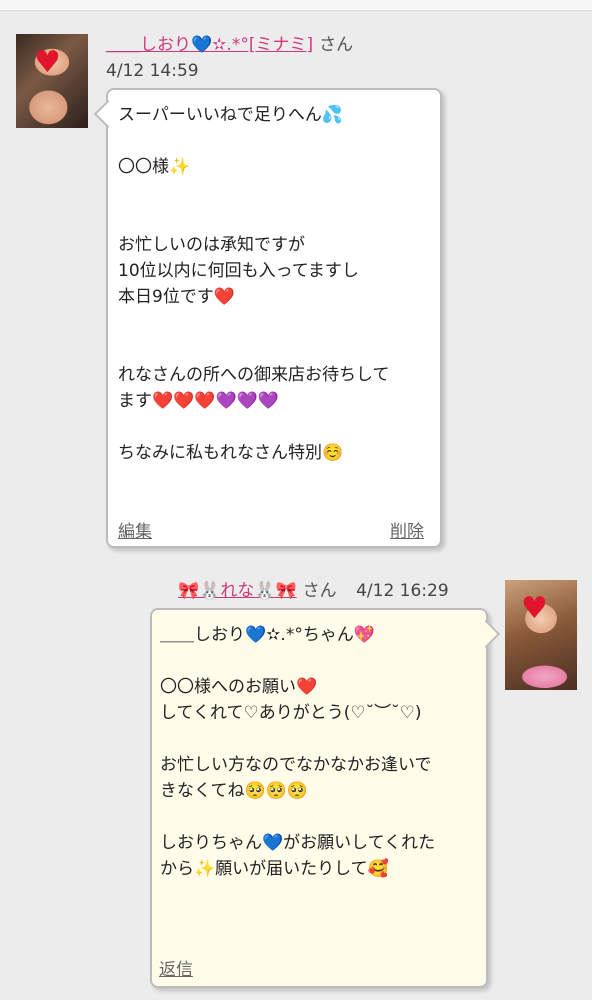  What do you see at coordinates (296, 5) in the screenshot?
I see `top-bar` at bounding box center [296, 5].